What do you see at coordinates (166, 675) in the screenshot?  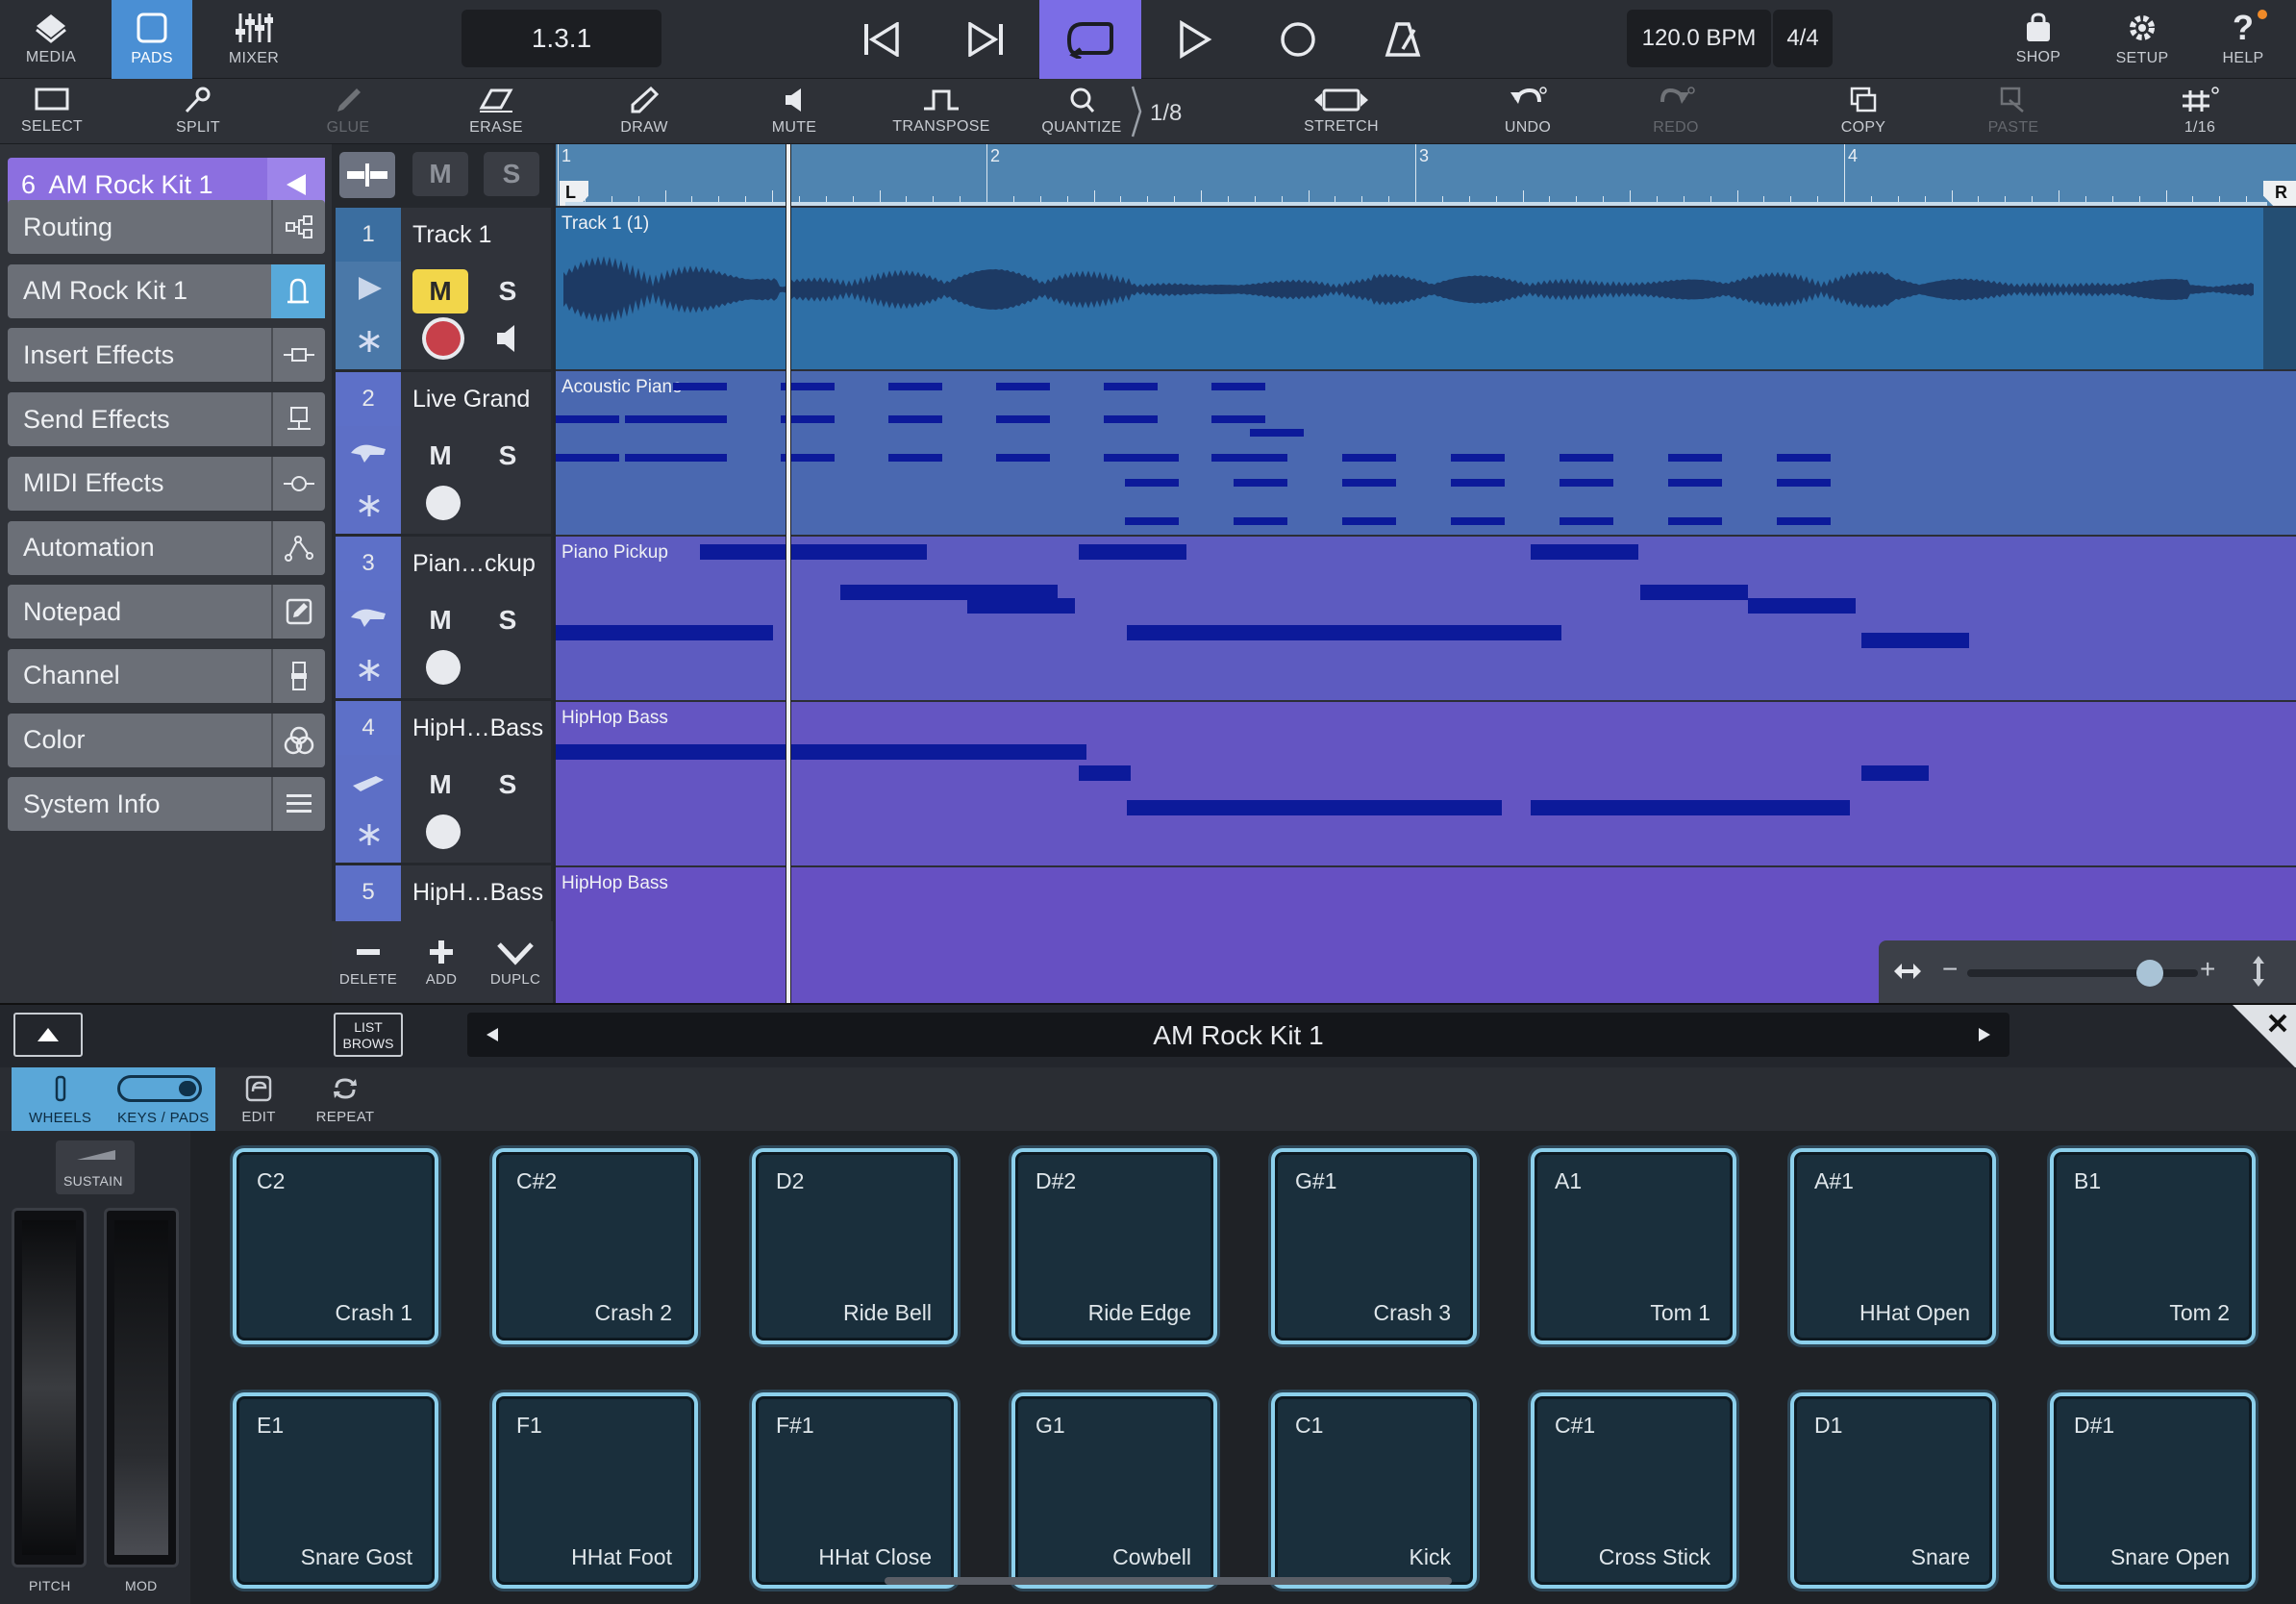 I see `inspector-item-channel: Channel` at bounding box center [166, 675].